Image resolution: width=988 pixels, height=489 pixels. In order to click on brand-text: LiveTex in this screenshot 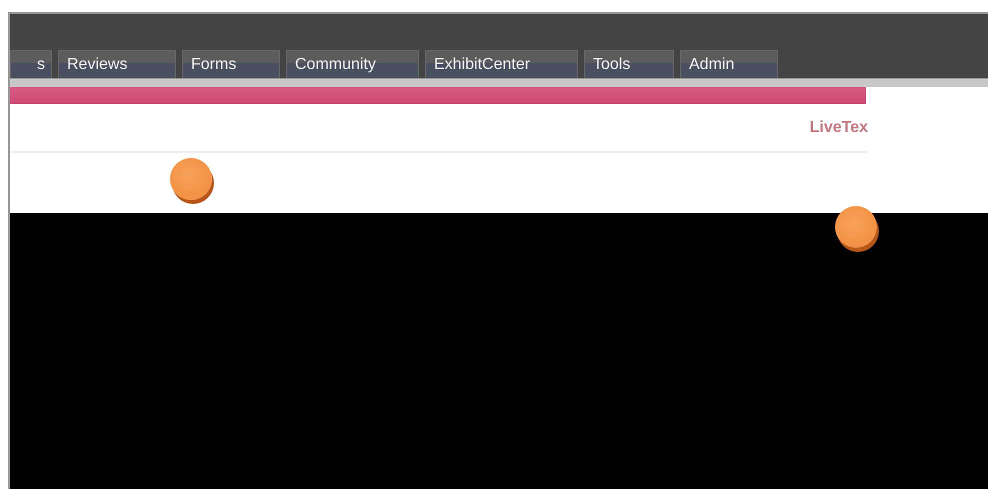, I will do `click(839, 127)`.